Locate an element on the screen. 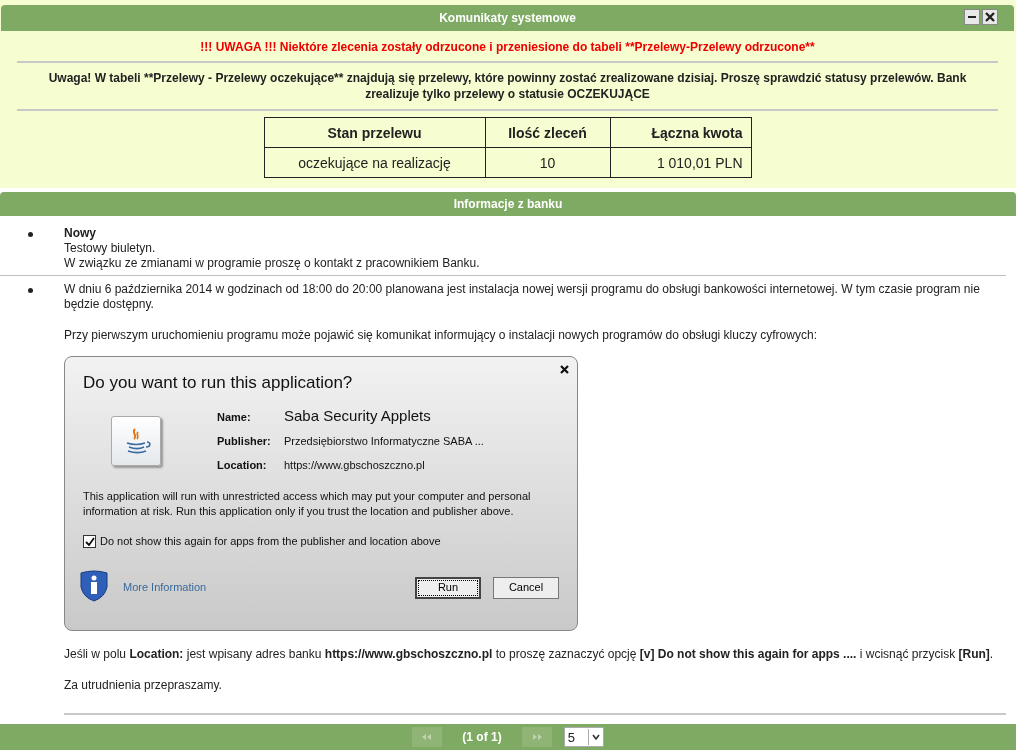 The image size is (1016, 752). table-cell: 10 is located at coordinates (547, 162).